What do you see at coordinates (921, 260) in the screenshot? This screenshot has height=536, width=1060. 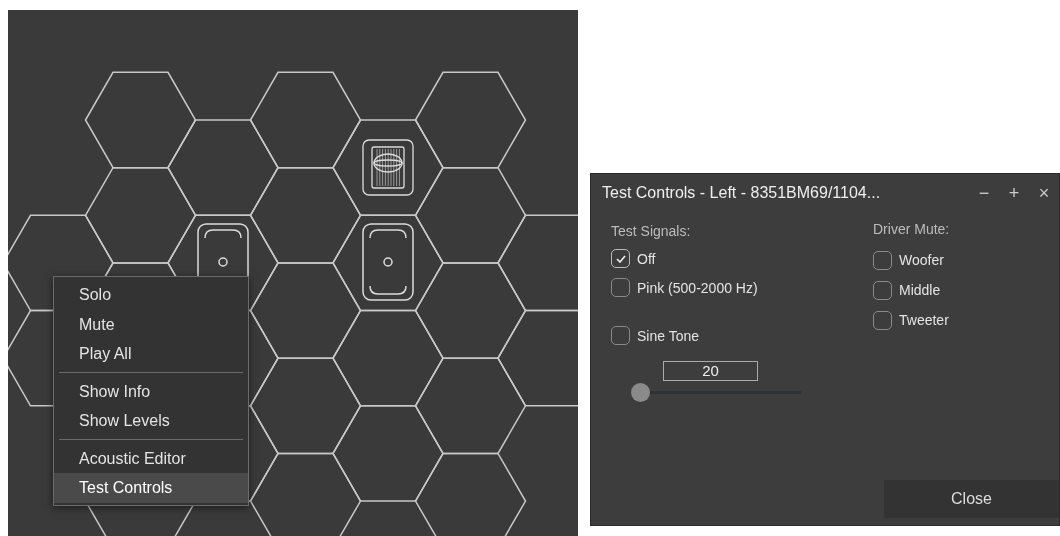 I see `checkbox-label: Woofer` at bounding box center [921, 260].